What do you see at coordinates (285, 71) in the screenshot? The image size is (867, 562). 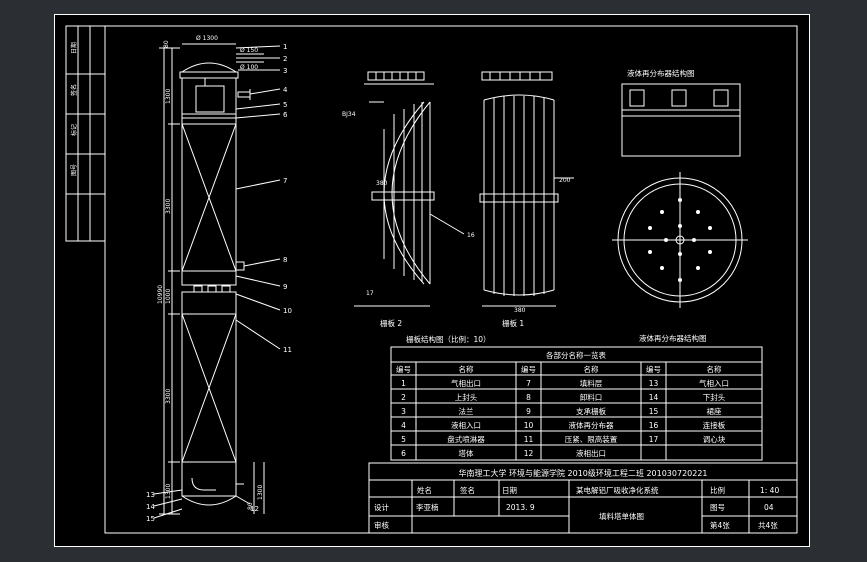 I see `callout-number: 3` at bounding box center [285, 71].